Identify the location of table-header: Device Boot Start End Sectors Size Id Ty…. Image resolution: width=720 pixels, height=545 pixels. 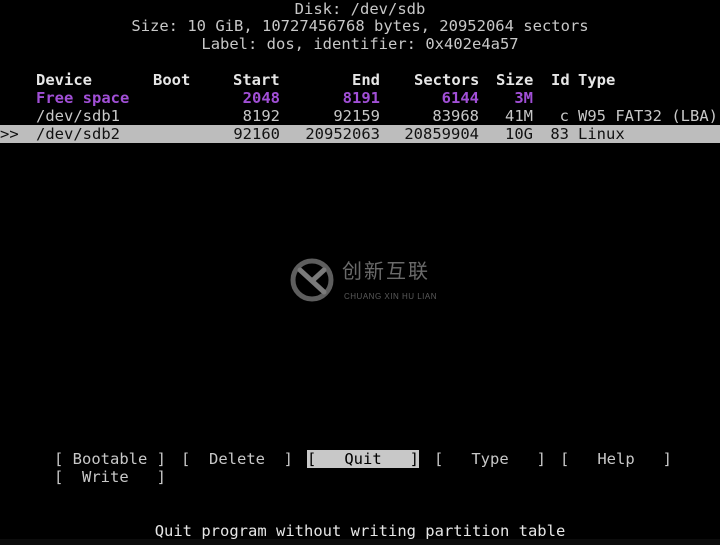
(360, 80).